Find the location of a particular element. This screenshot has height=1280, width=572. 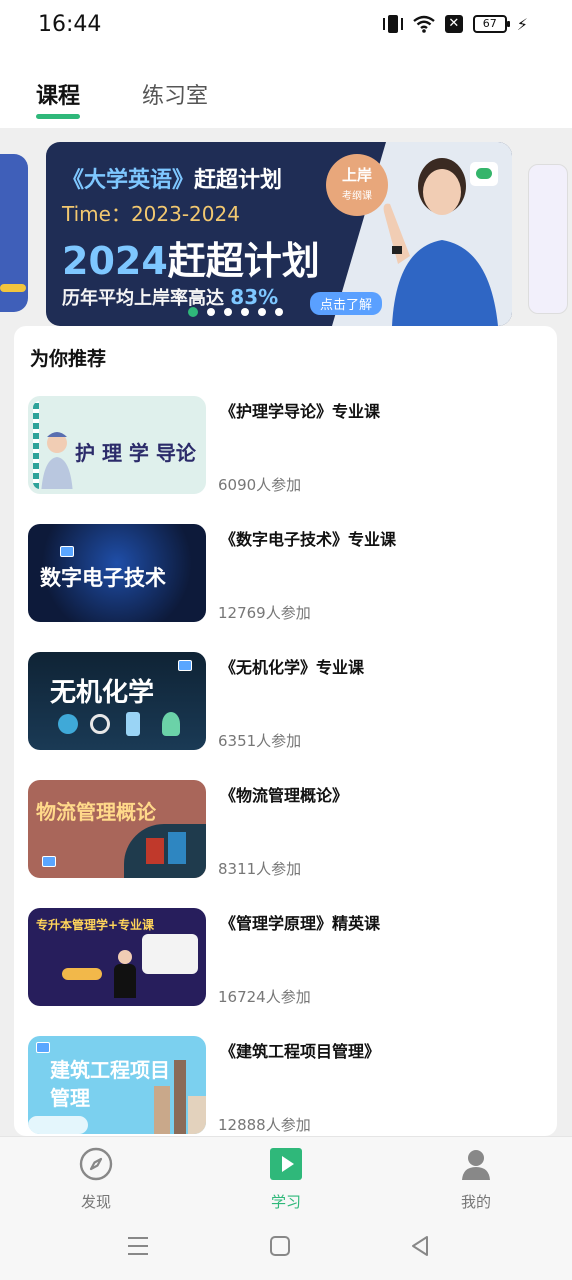

back-icon is located at coordinates (420, 1246).